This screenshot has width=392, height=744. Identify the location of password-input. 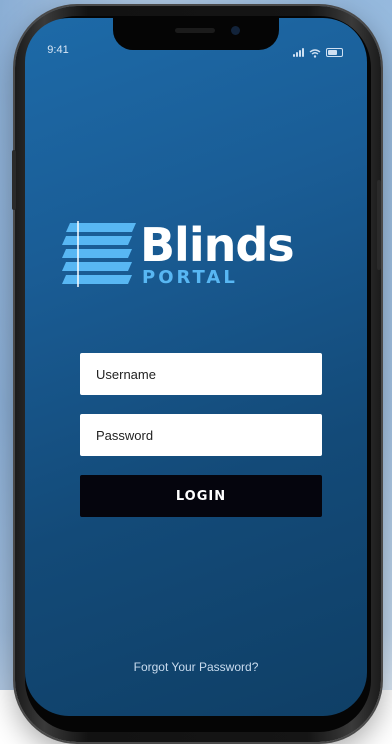
(201, 435).